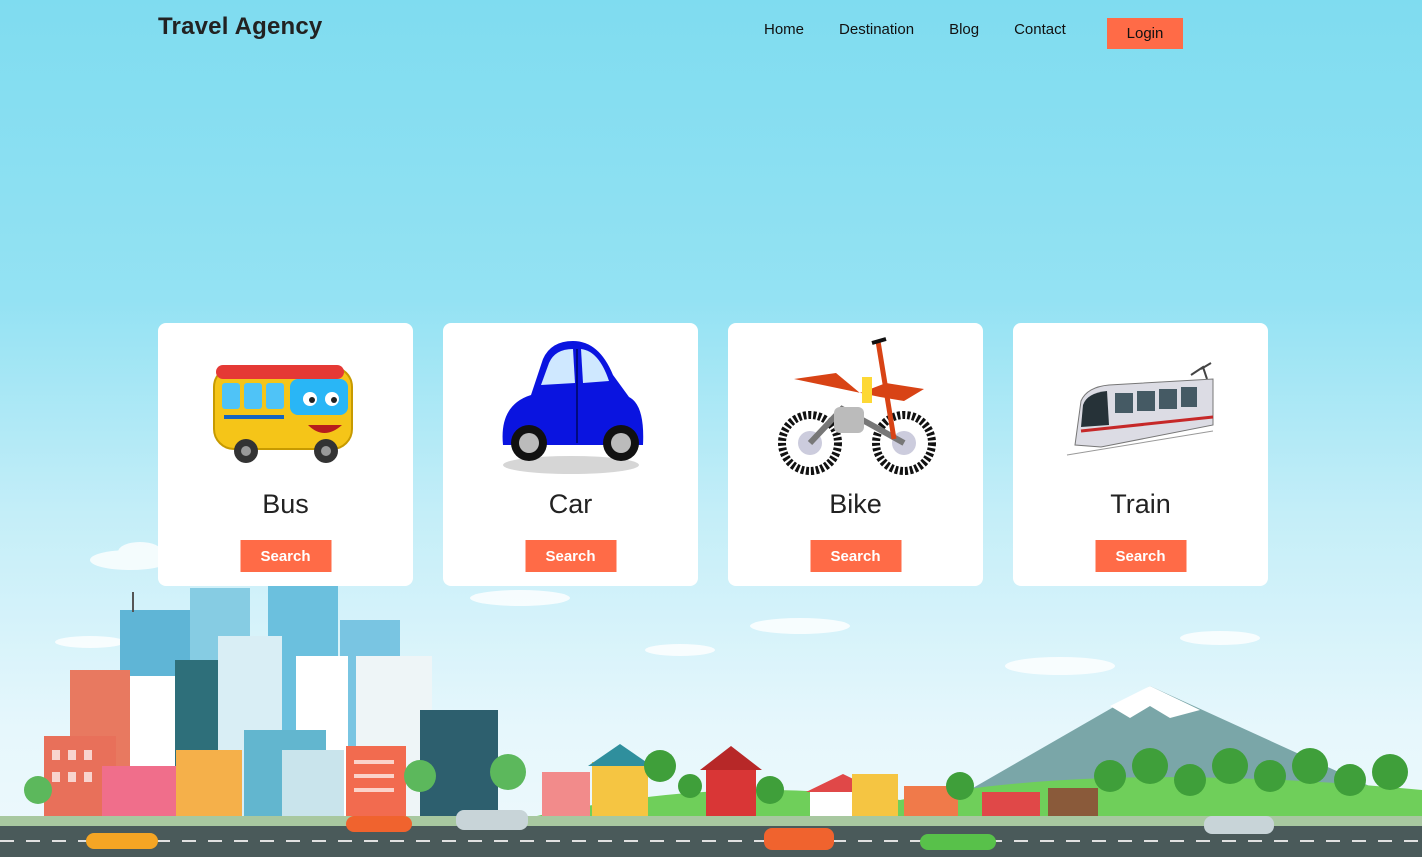  Describe the element at coordinates (570, 504) in the screenshot. I see `card-title-car: Car` at that location.